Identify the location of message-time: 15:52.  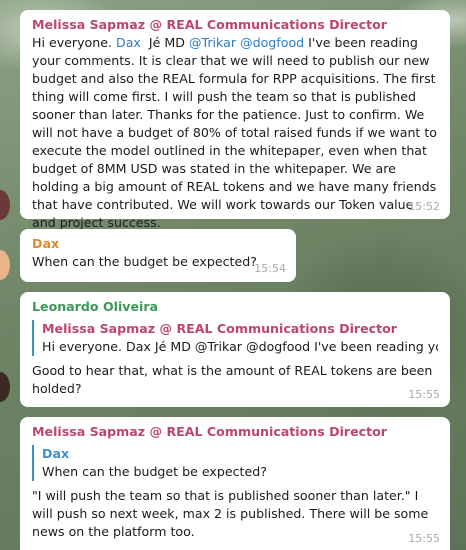
(424, 206).